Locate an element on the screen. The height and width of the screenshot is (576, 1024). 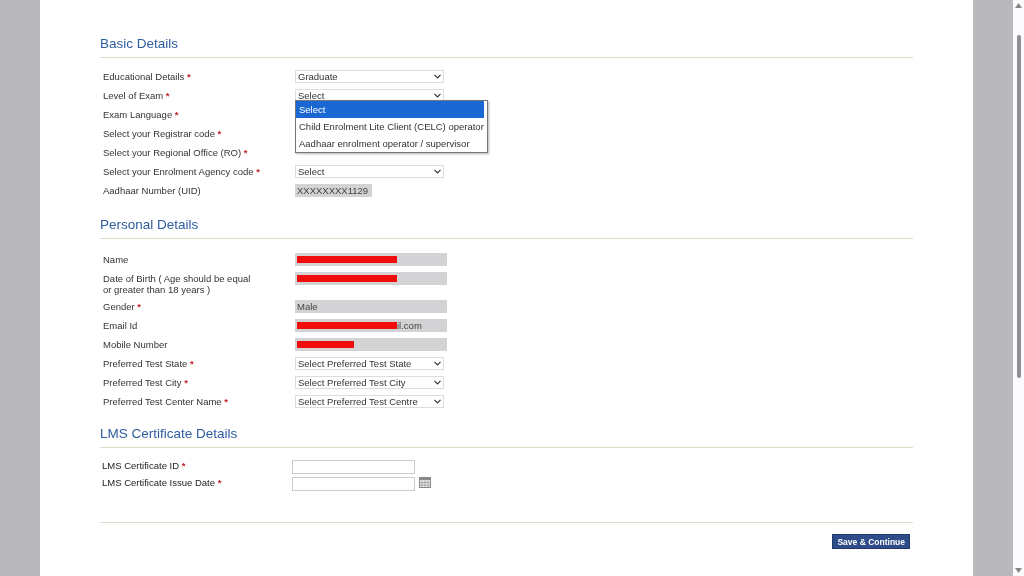
dropdown-option: Select is located at coordinates (390, 109).